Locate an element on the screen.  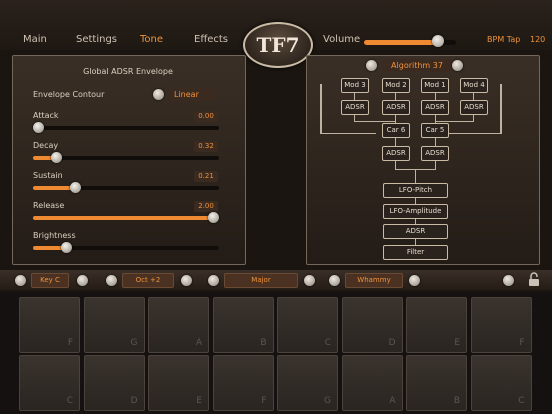
tab-settings: Settings is located at coordinates (96, 39).